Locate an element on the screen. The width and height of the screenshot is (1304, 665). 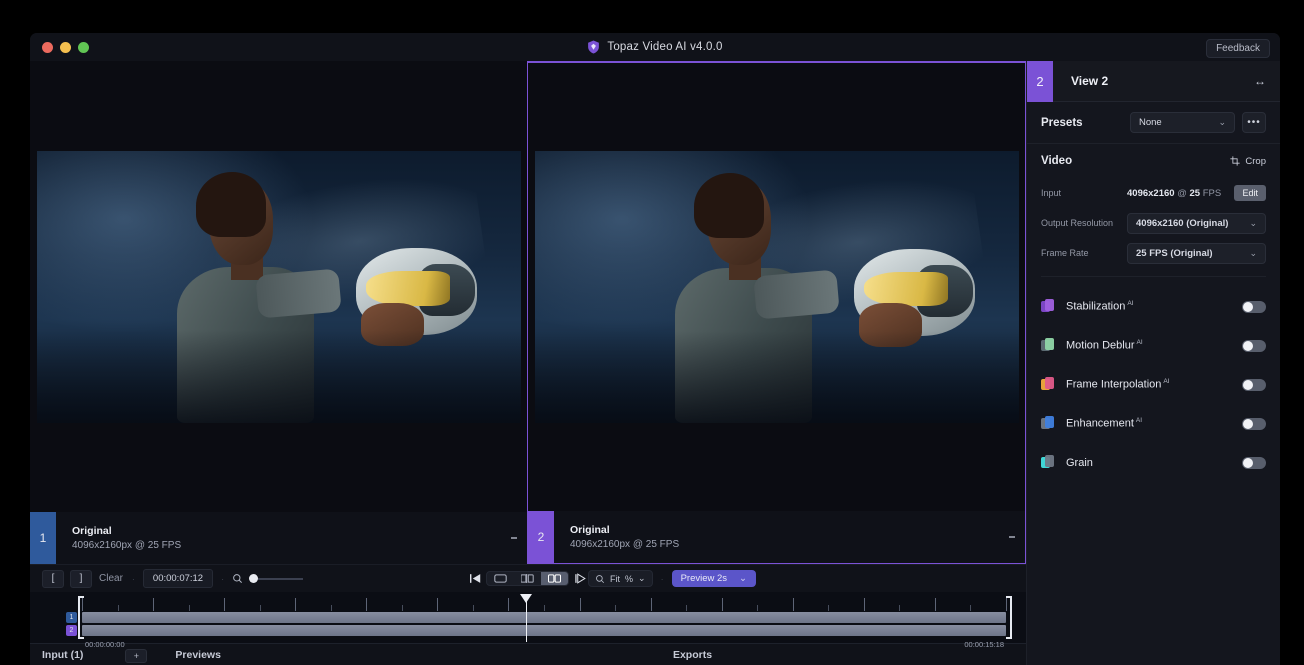
ai-badge-3: AI is located at coordinates (1139, 421).